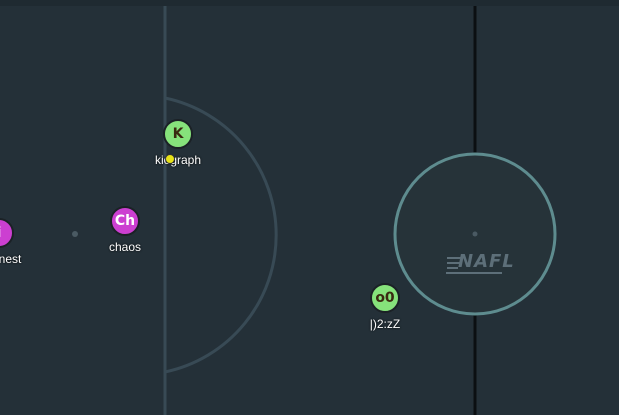  What do you see at coordinates (385, 324) in the screenshot?
I see `player-o0-name: |)2:zZ` at bounding box center [385, 324].